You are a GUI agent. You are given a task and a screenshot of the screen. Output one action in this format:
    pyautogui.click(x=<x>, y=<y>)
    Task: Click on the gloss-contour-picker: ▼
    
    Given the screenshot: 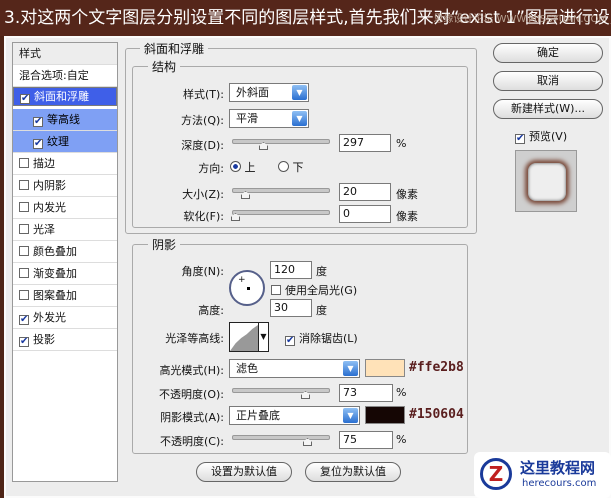 What is the action you would take?
    pyautogui.click(x=249, y=337)
    